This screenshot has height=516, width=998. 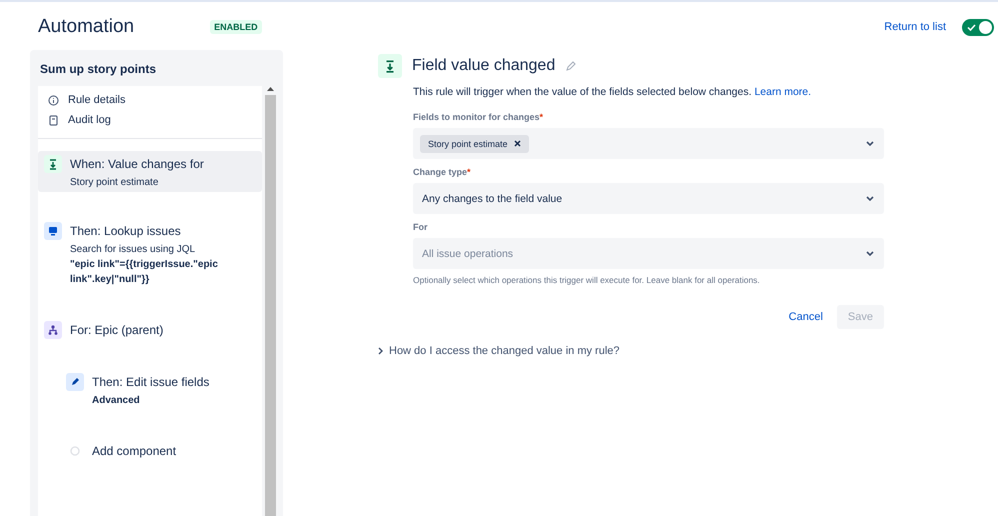 What do you see at coordinates (915, 27) in the screenshot?
I see `return-link: Return to list` at bounding box center [915, 27].